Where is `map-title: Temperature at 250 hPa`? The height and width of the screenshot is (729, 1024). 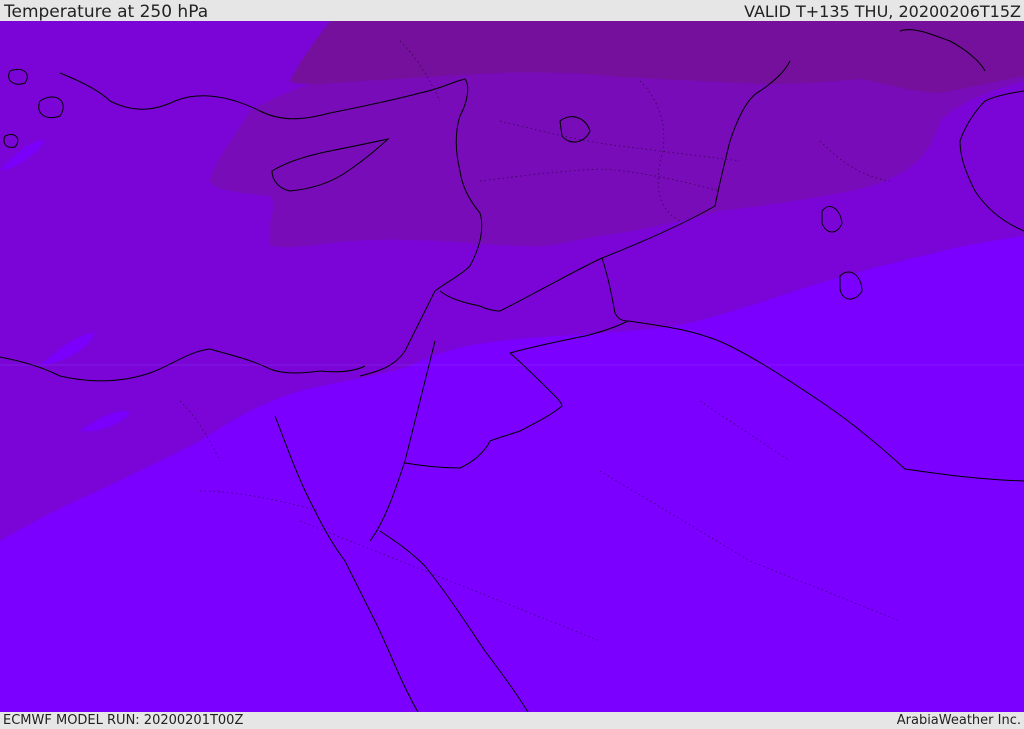 map-title: Temperature at 250 hPa is located at coordinates (106, 12).